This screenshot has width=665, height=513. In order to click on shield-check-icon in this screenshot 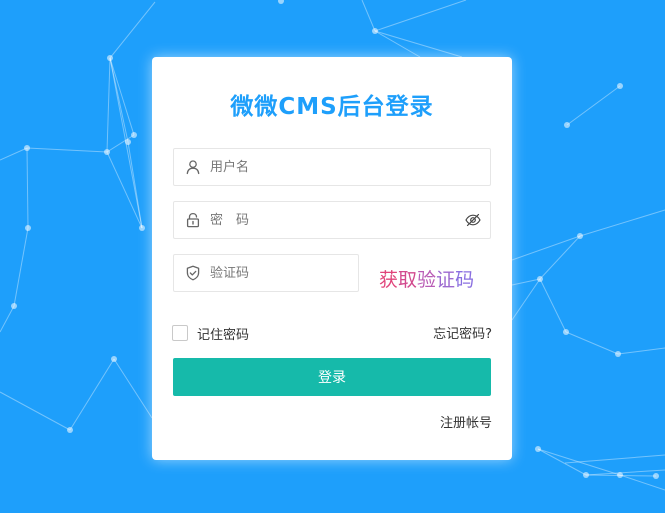, I will do `click(193, 273)`.